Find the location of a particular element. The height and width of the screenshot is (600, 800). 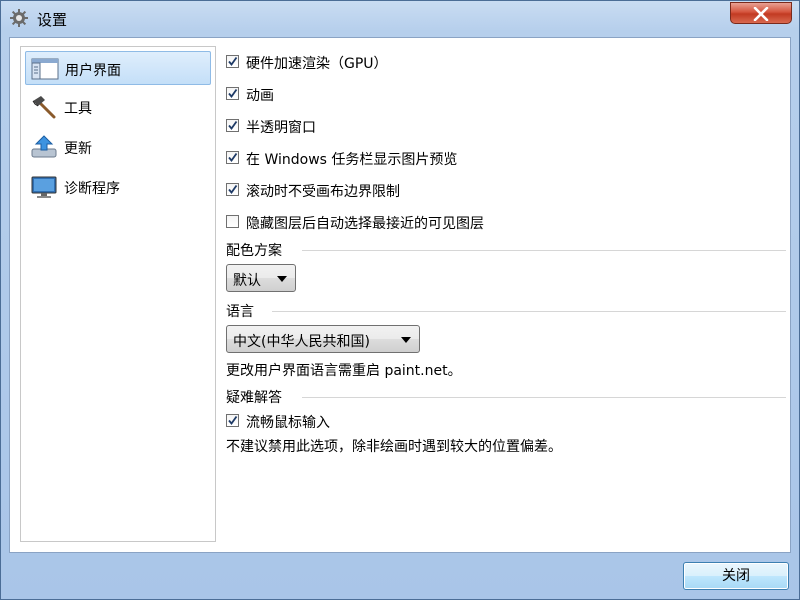

animation-label: 动画 is located at coordinates (260, 96).